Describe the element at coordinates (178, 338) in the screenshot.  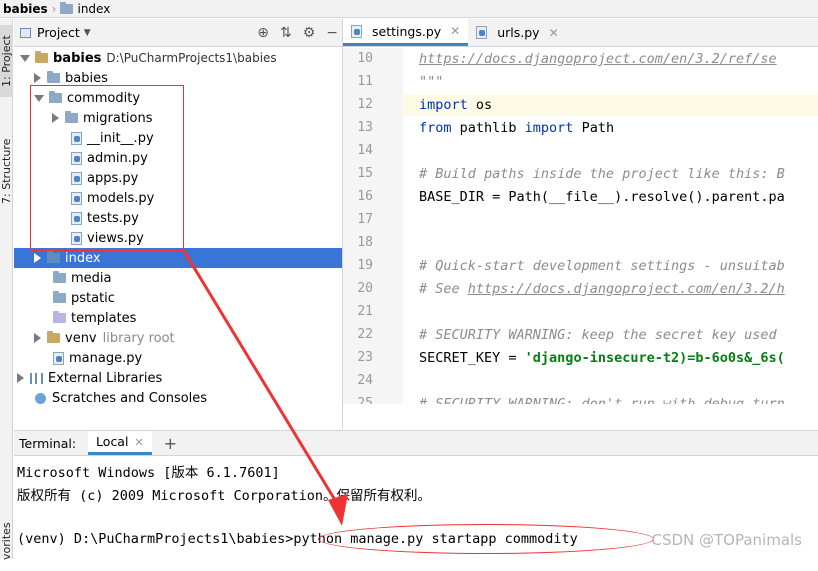
I see `tree-item-venv: venv library root` at that location.